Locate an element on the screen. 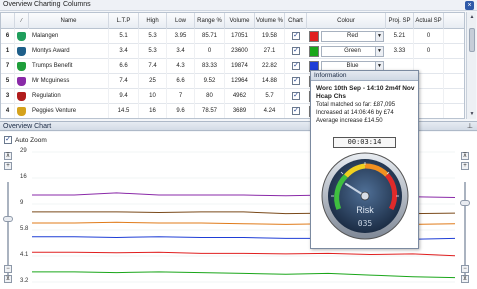 The image size is (477, 289). countdown-timer: 00:03:14 is located at coordinates (364, 142).